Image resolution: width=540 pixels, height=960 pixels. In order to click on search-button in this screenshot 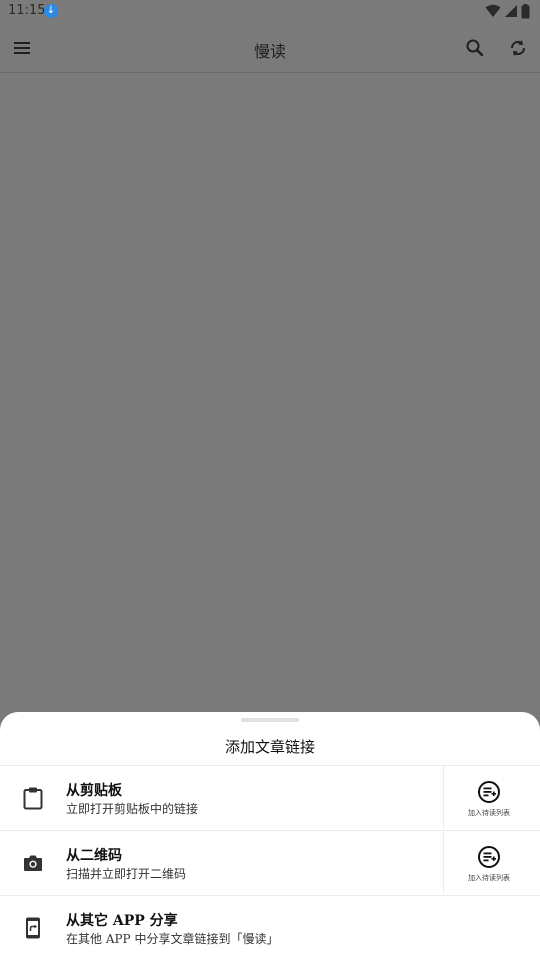, I will do `click(475, 48)`.